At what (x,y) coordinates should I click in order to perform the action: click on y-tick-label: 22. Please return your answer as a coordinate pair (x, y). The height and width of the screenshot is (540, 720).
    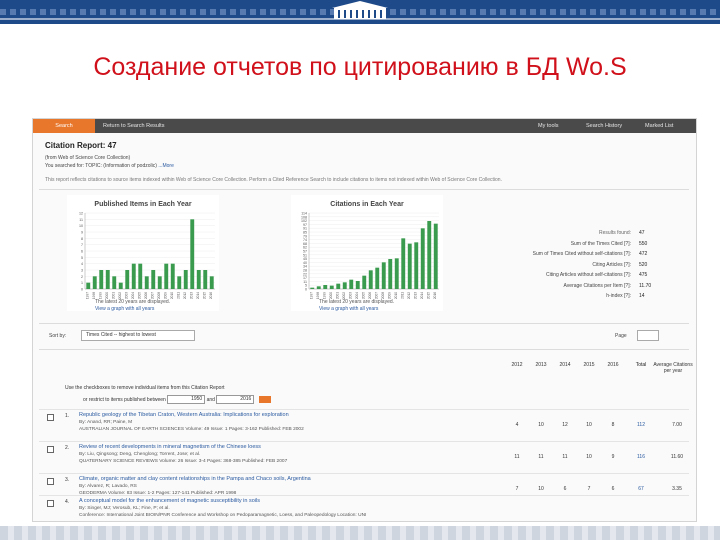
    Looking at the image, I should click on (305, 274).